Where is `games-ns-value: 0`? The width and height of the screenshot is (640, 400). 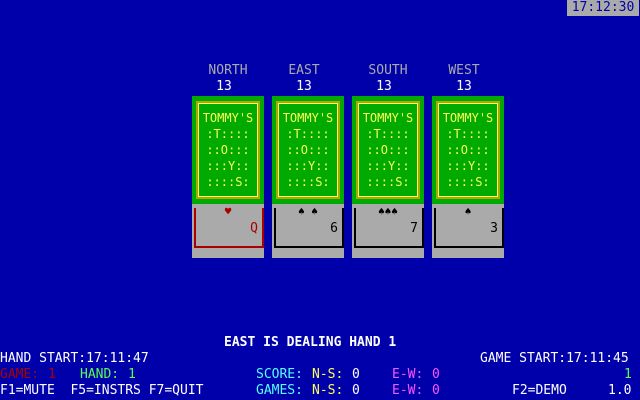 games-ns-value: 0 is located at coordinates (356, 390).